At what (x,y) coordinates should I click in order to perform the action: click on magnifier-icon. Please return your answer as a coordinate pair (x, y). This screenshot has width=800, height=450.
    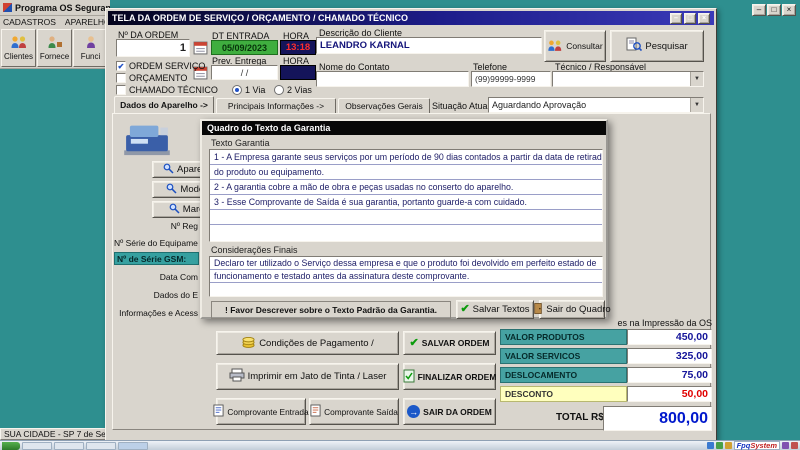
    Looking at the image, I should click on (174, 210).